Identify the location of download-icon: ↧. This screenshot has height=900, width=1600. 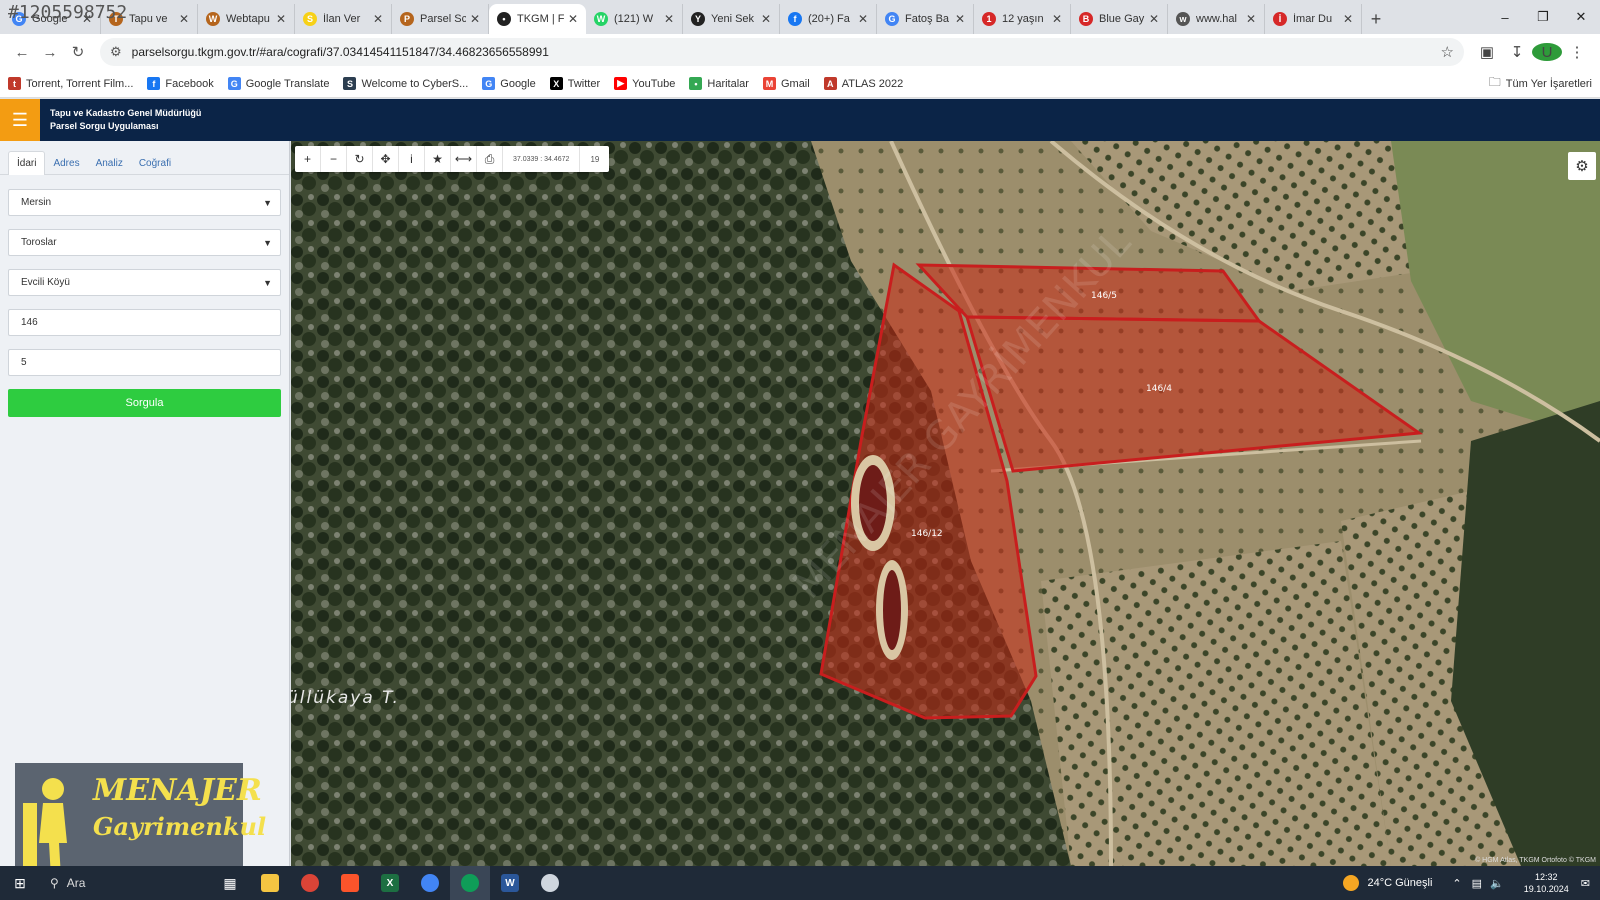
(1517, 52).